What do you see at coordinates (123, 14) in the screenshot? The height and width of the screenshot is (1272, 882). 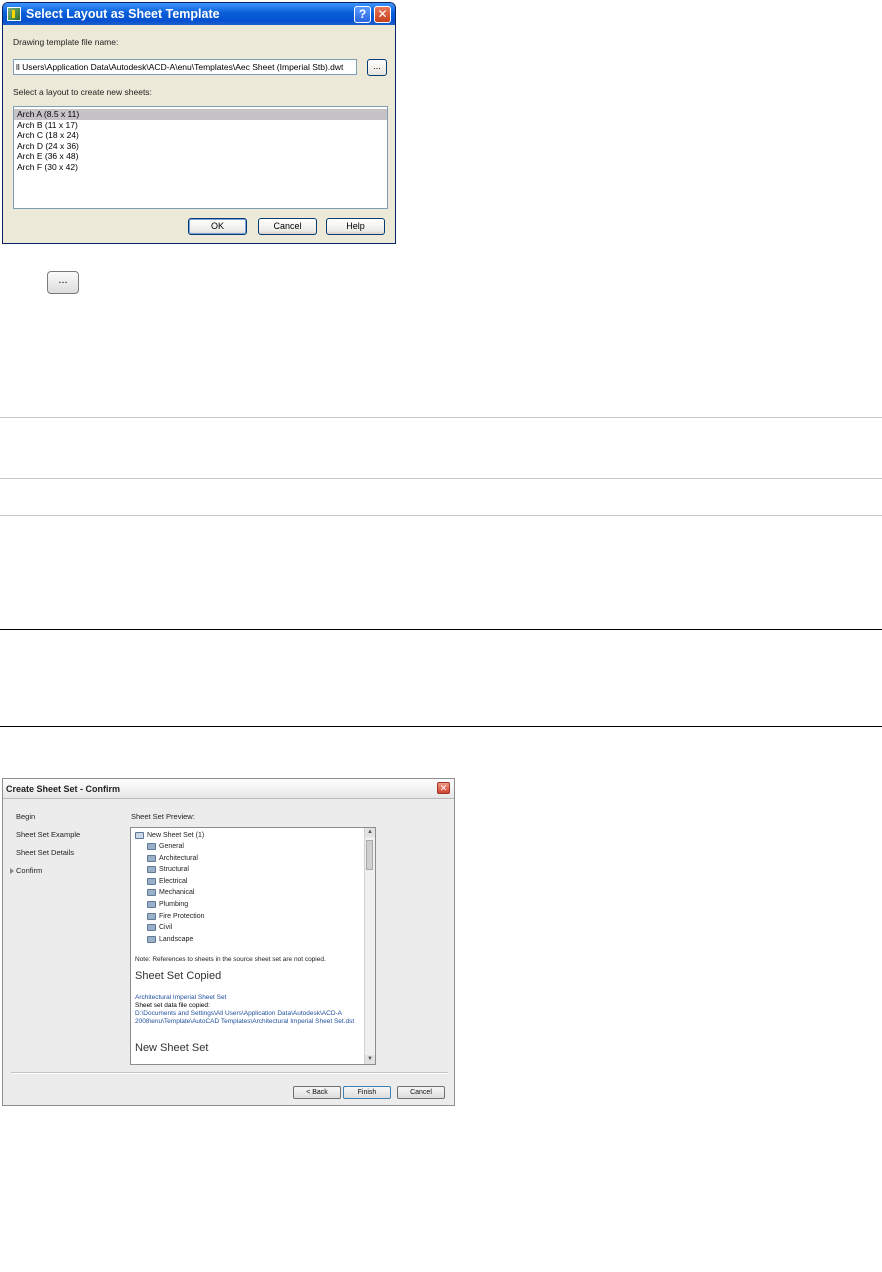 I see `dialog-title: Select Layout as Sheet Template` at bounding box center [123, 14].